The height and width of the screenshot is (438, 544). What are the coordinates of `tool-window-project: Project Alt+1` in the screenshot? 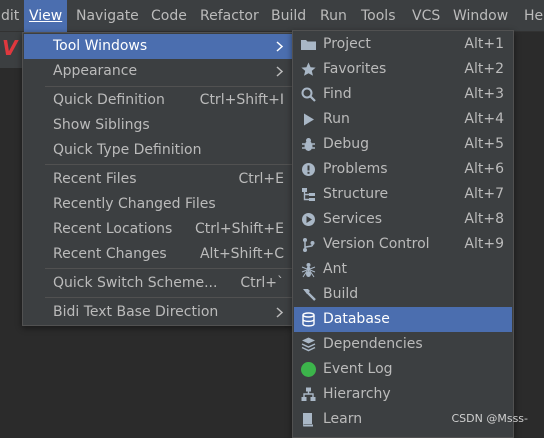 It's located at (403, 44).